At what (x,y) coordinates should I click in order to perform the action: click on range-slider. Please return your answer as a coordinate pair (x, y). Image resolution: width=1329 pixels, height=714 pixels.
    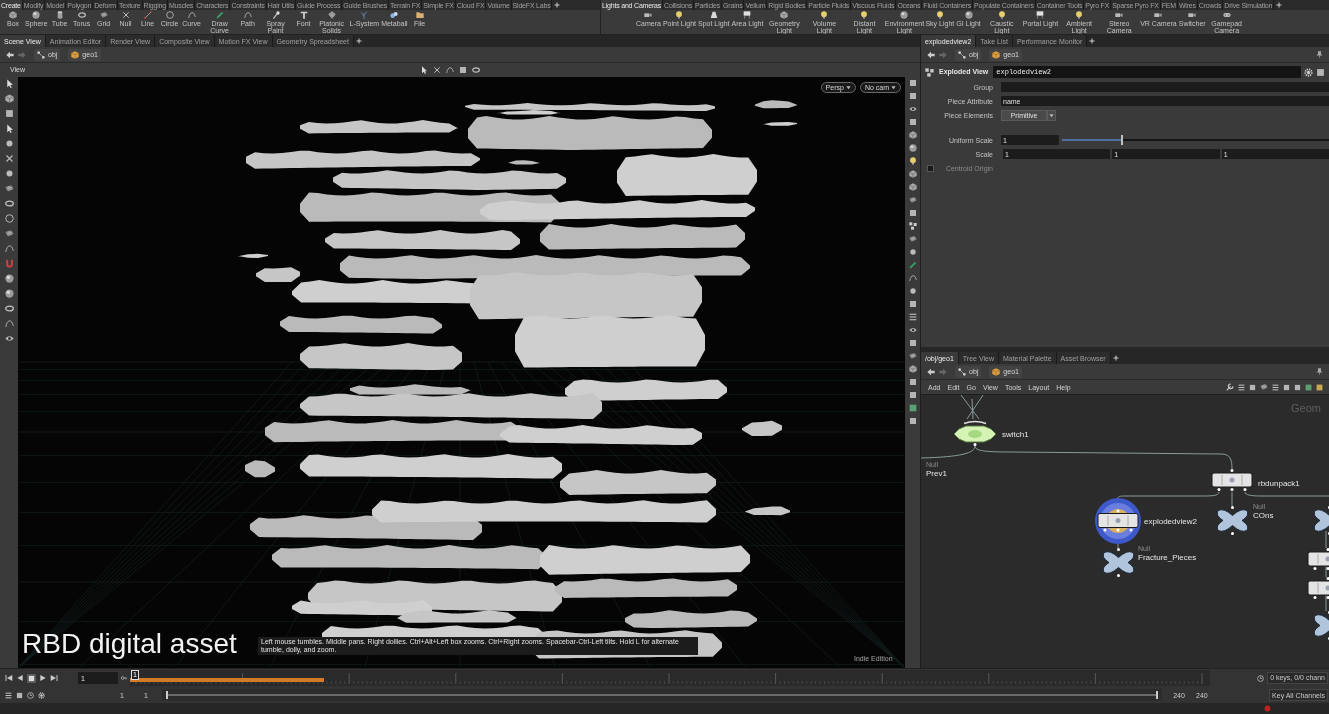
    Looking at the image, I should click on (662, 695).